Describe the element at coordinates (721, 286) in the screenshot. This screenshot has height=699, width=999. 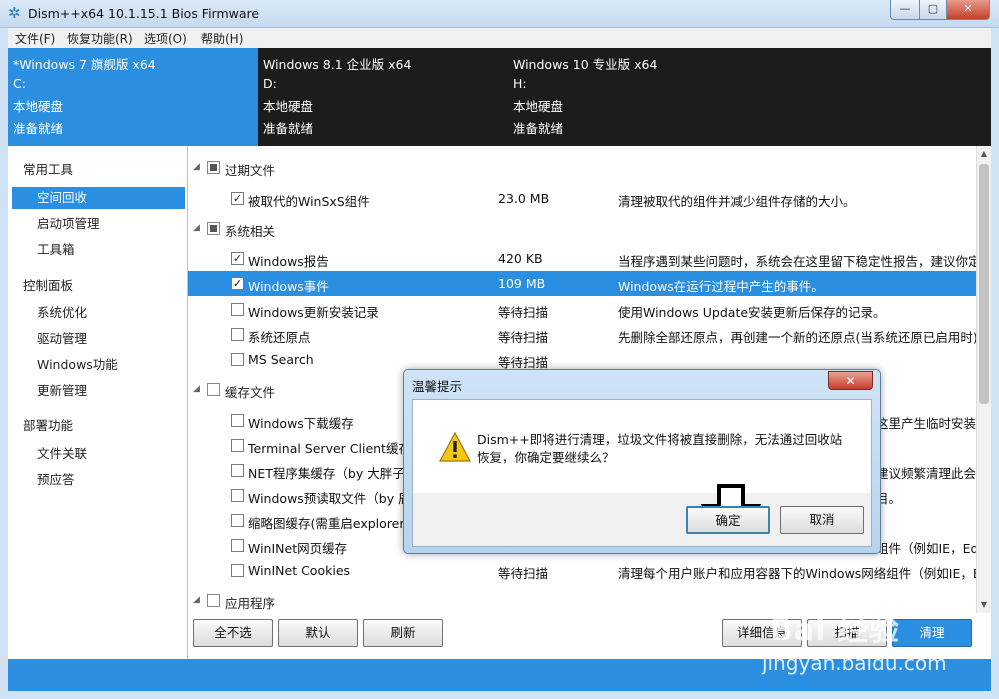
I see `item-description: Windows在运行过程中产生的事件。` at that location.